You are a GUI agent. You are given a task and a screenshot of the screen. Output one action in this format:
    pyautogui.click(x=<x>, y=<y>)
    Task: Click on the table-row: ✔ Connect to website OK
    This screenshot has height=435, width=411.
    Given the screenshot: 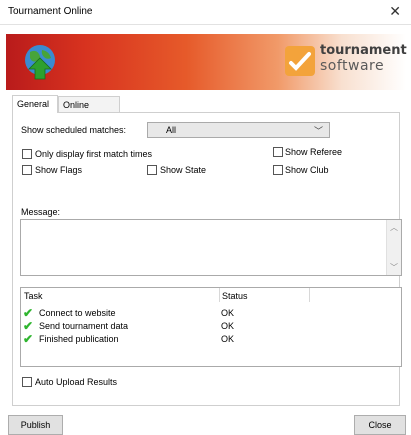 What is the action you would take?
    pyautogui.click(x=211, y=313)
    